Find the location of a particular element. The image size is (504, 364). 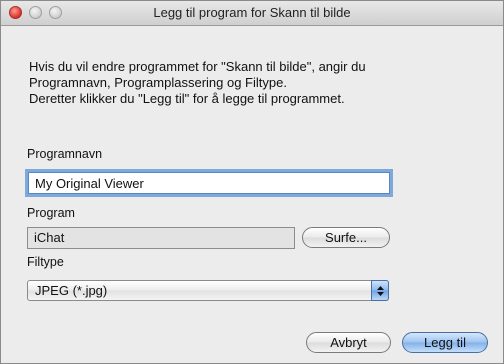

program-path-field: iChat is located at coordinates (161, 238).